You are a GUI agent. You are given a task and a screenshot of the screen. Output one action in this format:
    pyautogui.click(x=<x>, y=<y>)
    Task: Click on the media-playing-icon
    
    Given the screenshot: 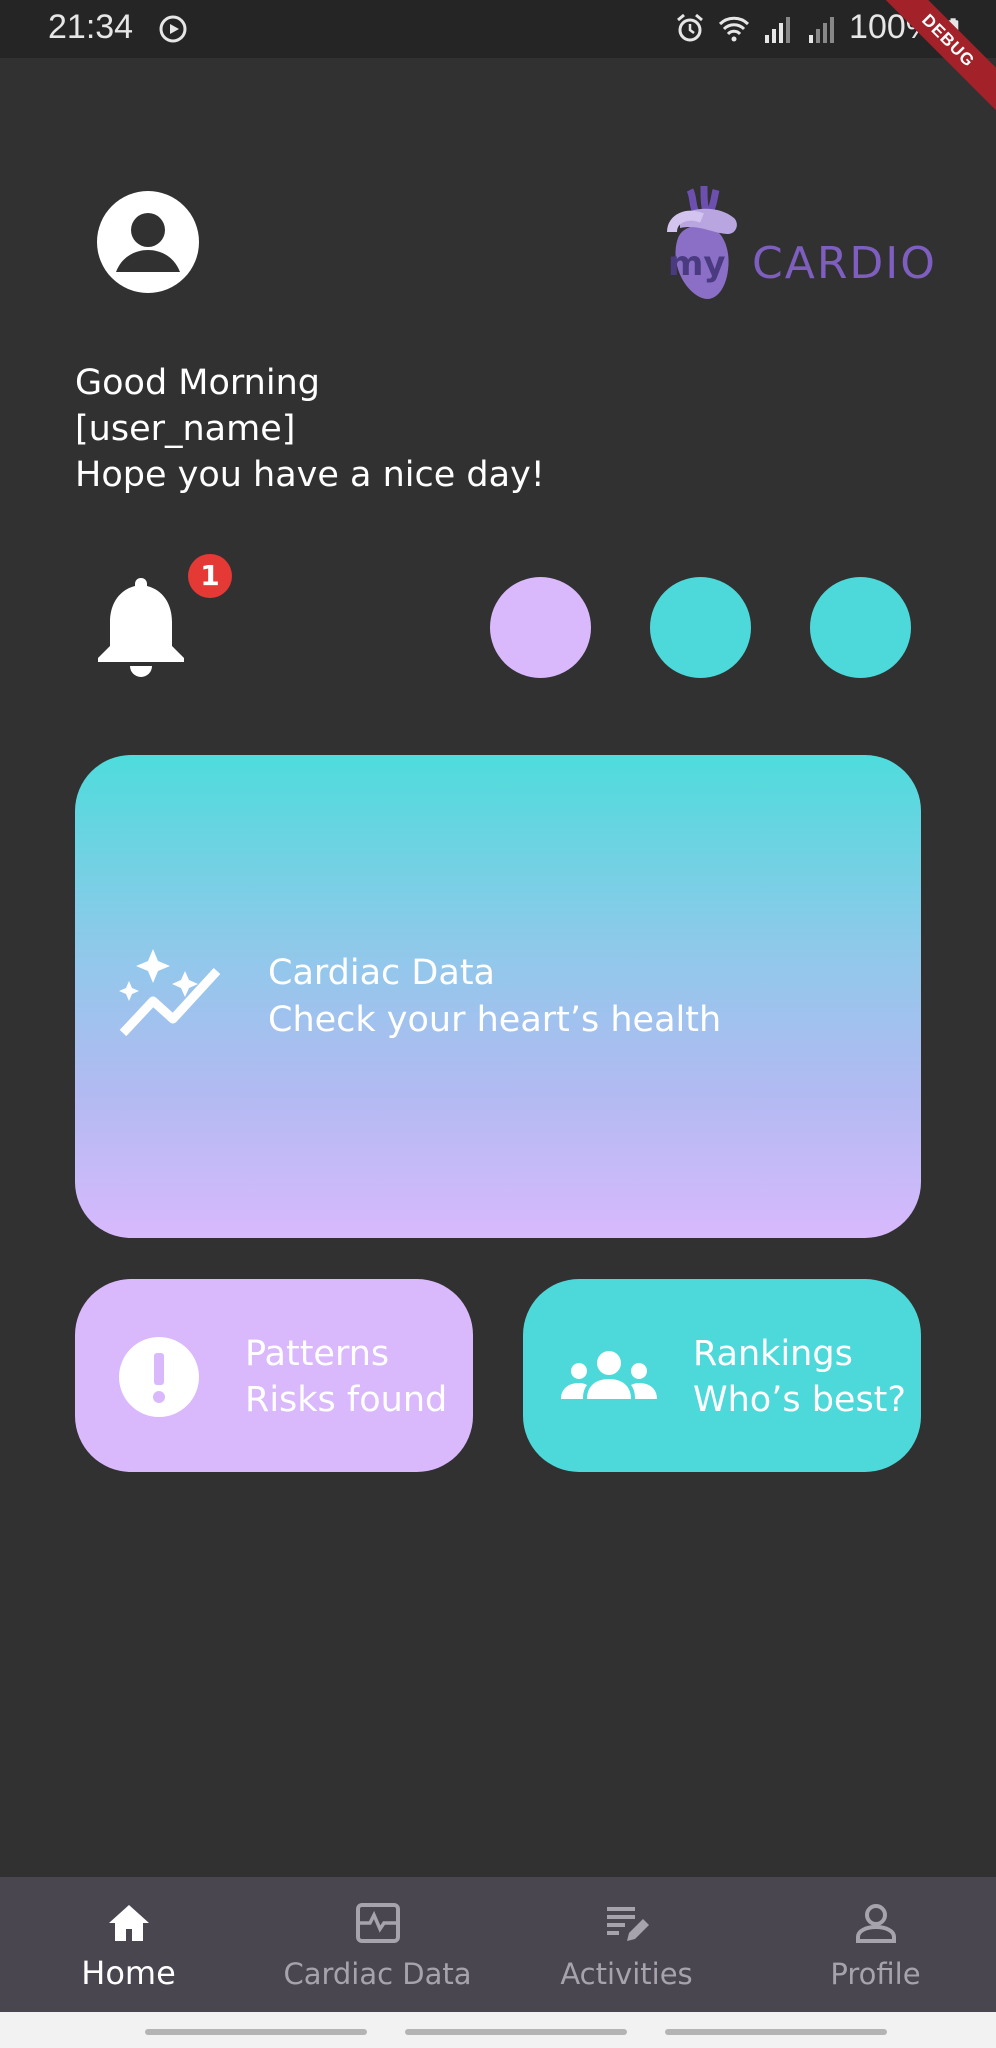 What is the action you would take?
    pyautogui.click(x=173, y=29)
    